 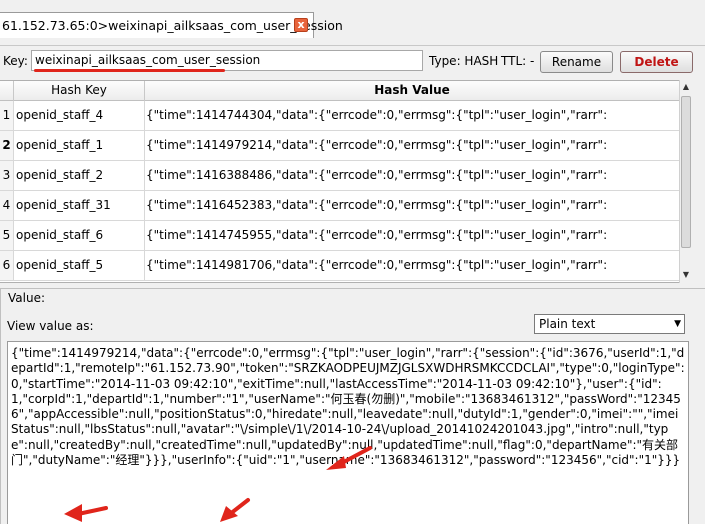 What do you see at coordinates (7, 91) in the screenshot?
I see `header-corner` at bounding box center [7, 91].